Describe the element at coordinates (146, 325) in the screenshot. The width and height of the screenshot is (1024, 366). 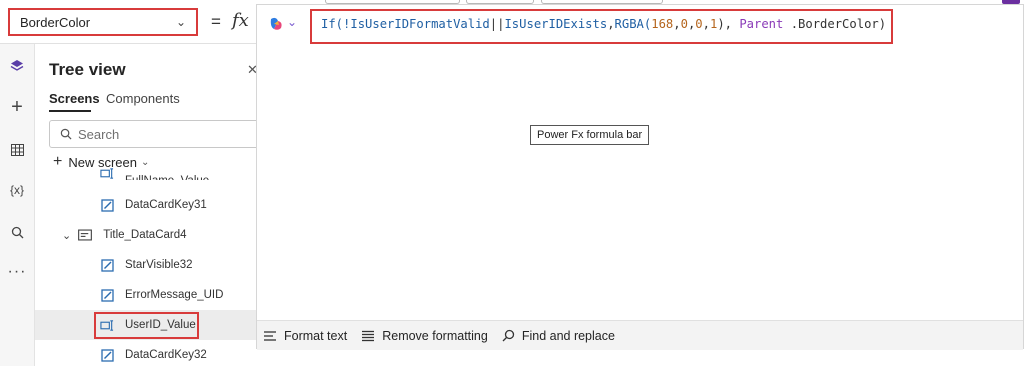
I see `selected-row-highlight` at that location.